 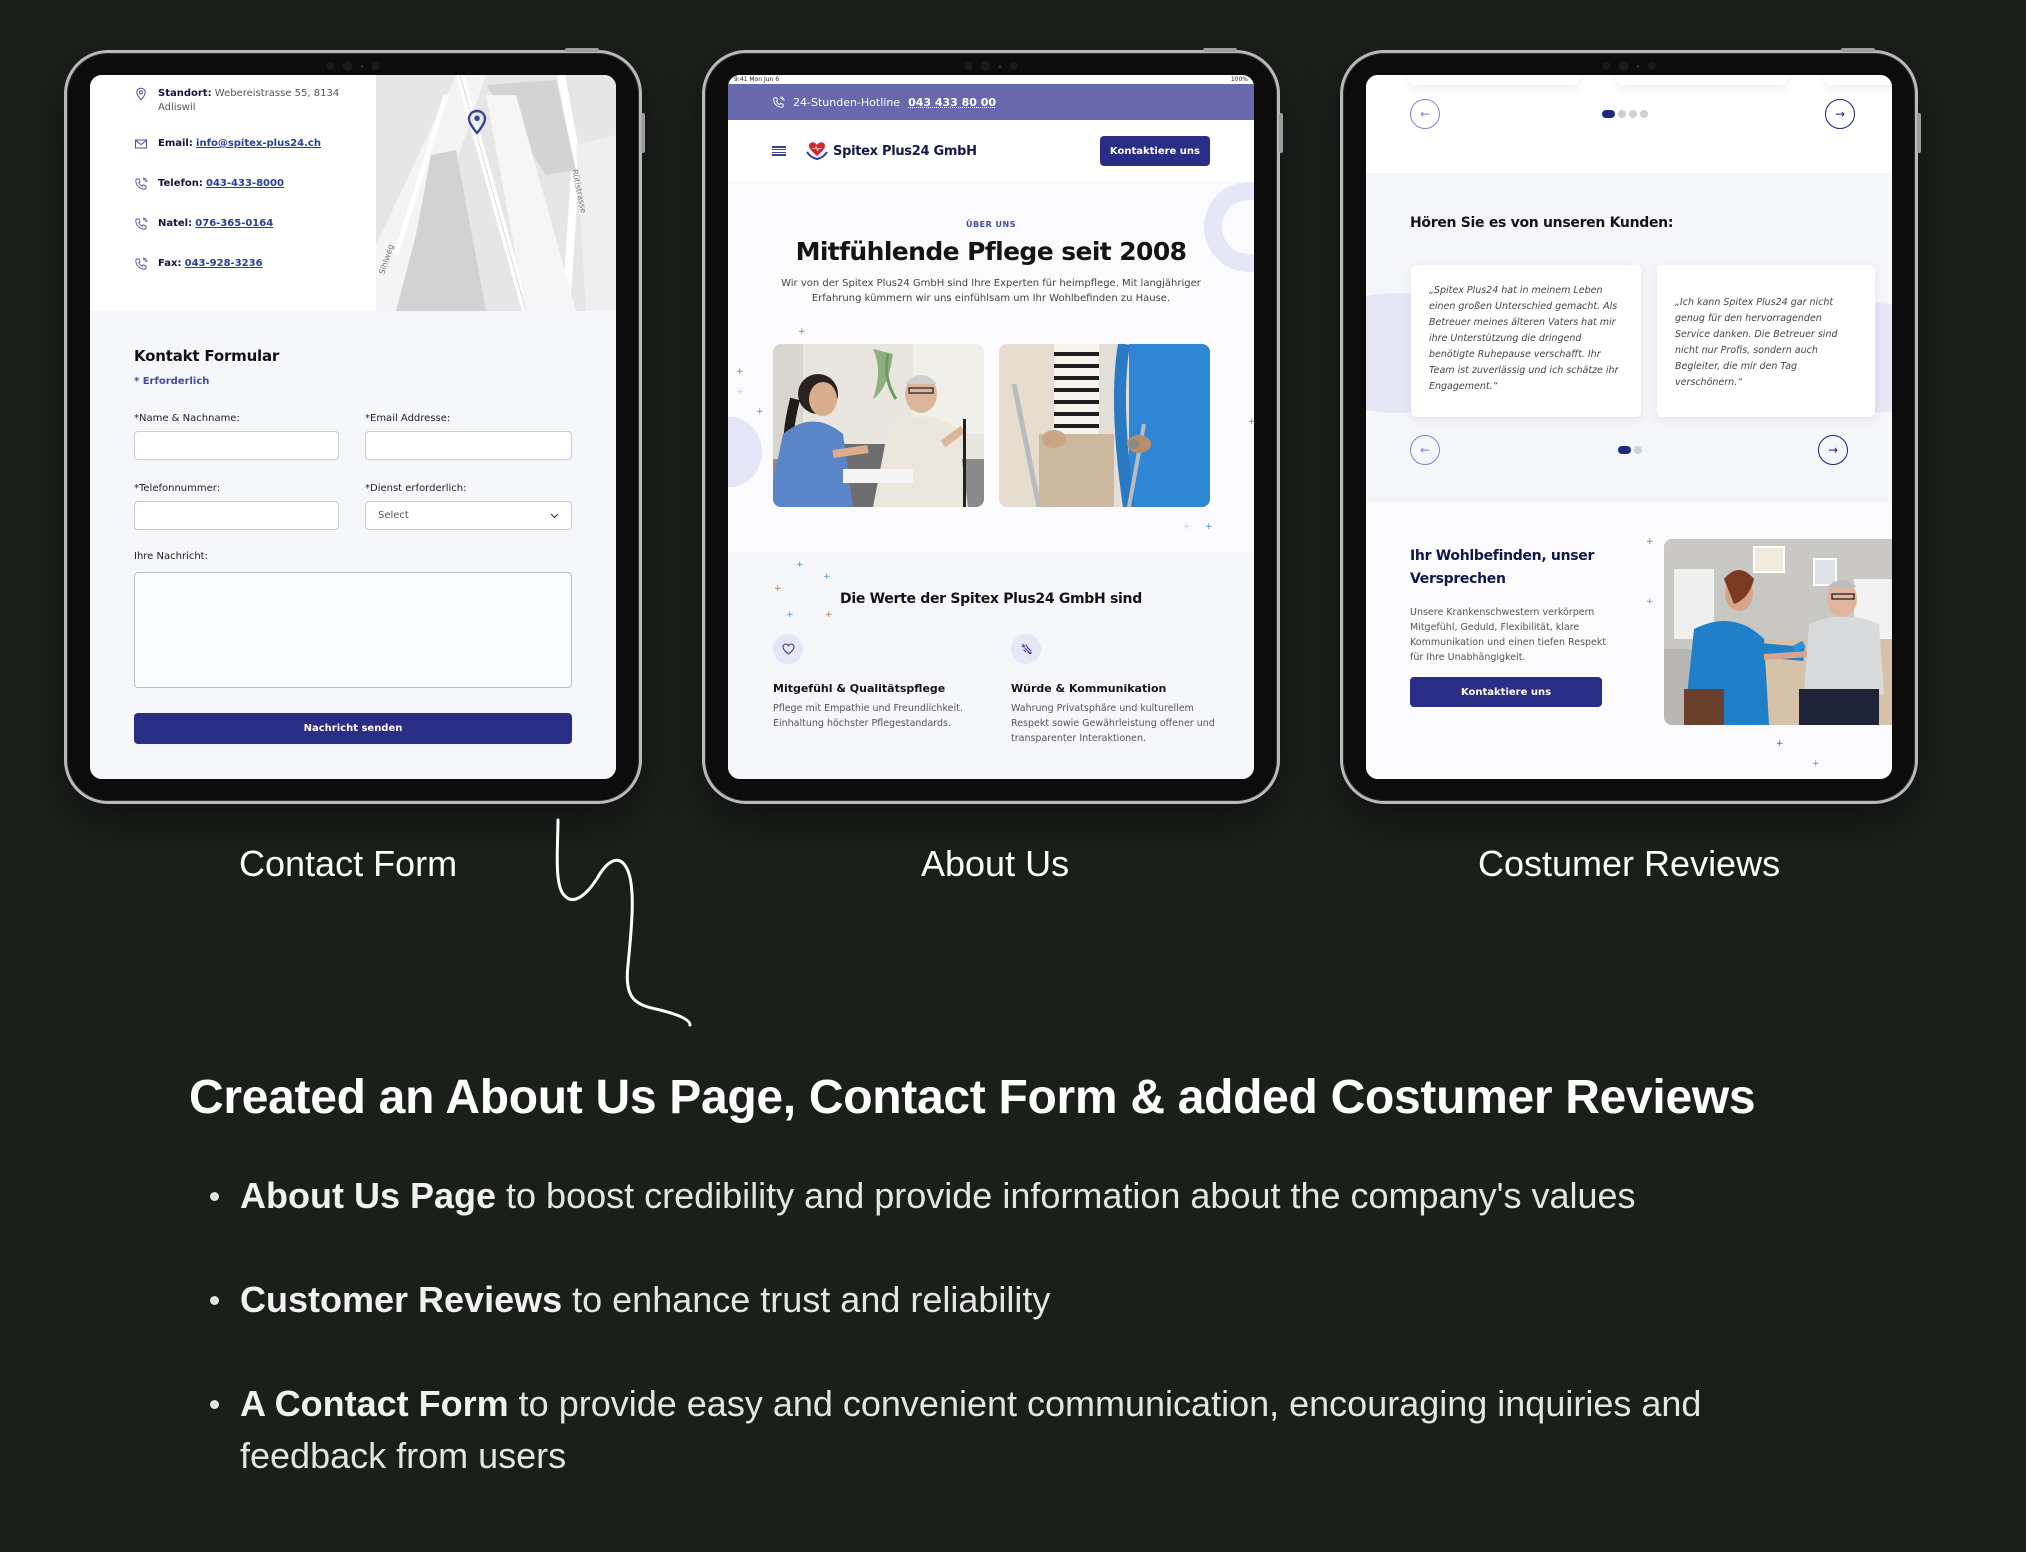 What do you see at coordinates (249, 237) in the screenshot?
I see `mobile-row: Natel: 076-365-0164` at bounding box center [249, 237].